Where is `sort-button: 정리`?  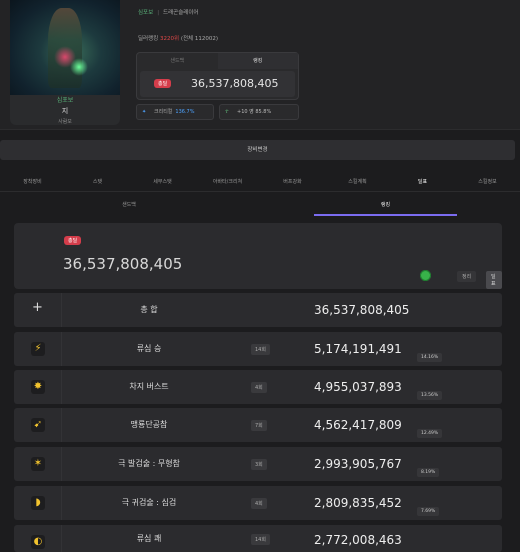 sort-button: 정리 is located at coordinates (467, 276).